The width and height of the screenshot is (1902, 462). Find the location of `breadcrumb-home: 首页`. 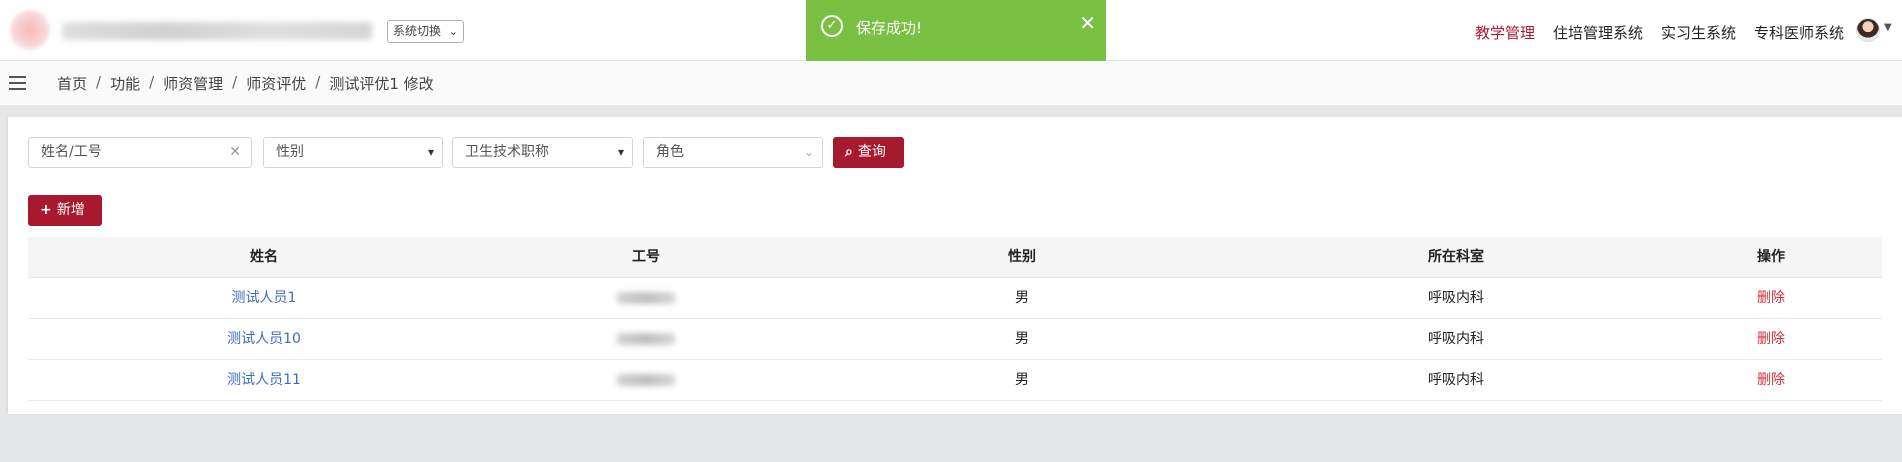

breadcrumb-home: 首页 is located at coordinates (72, 83).